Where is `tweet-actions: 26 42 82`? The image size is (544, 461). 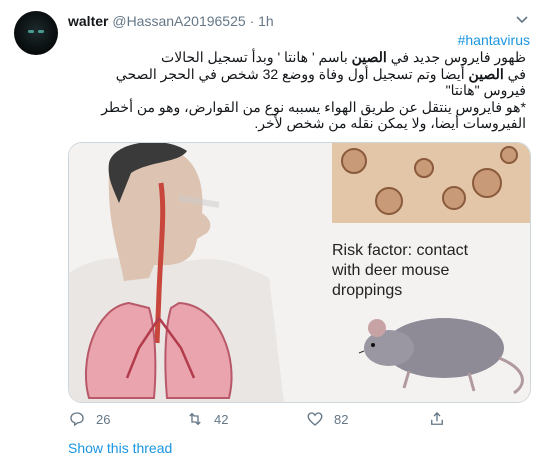
tweet-actions: 26 42 82 is located at coordinates (268, 419).